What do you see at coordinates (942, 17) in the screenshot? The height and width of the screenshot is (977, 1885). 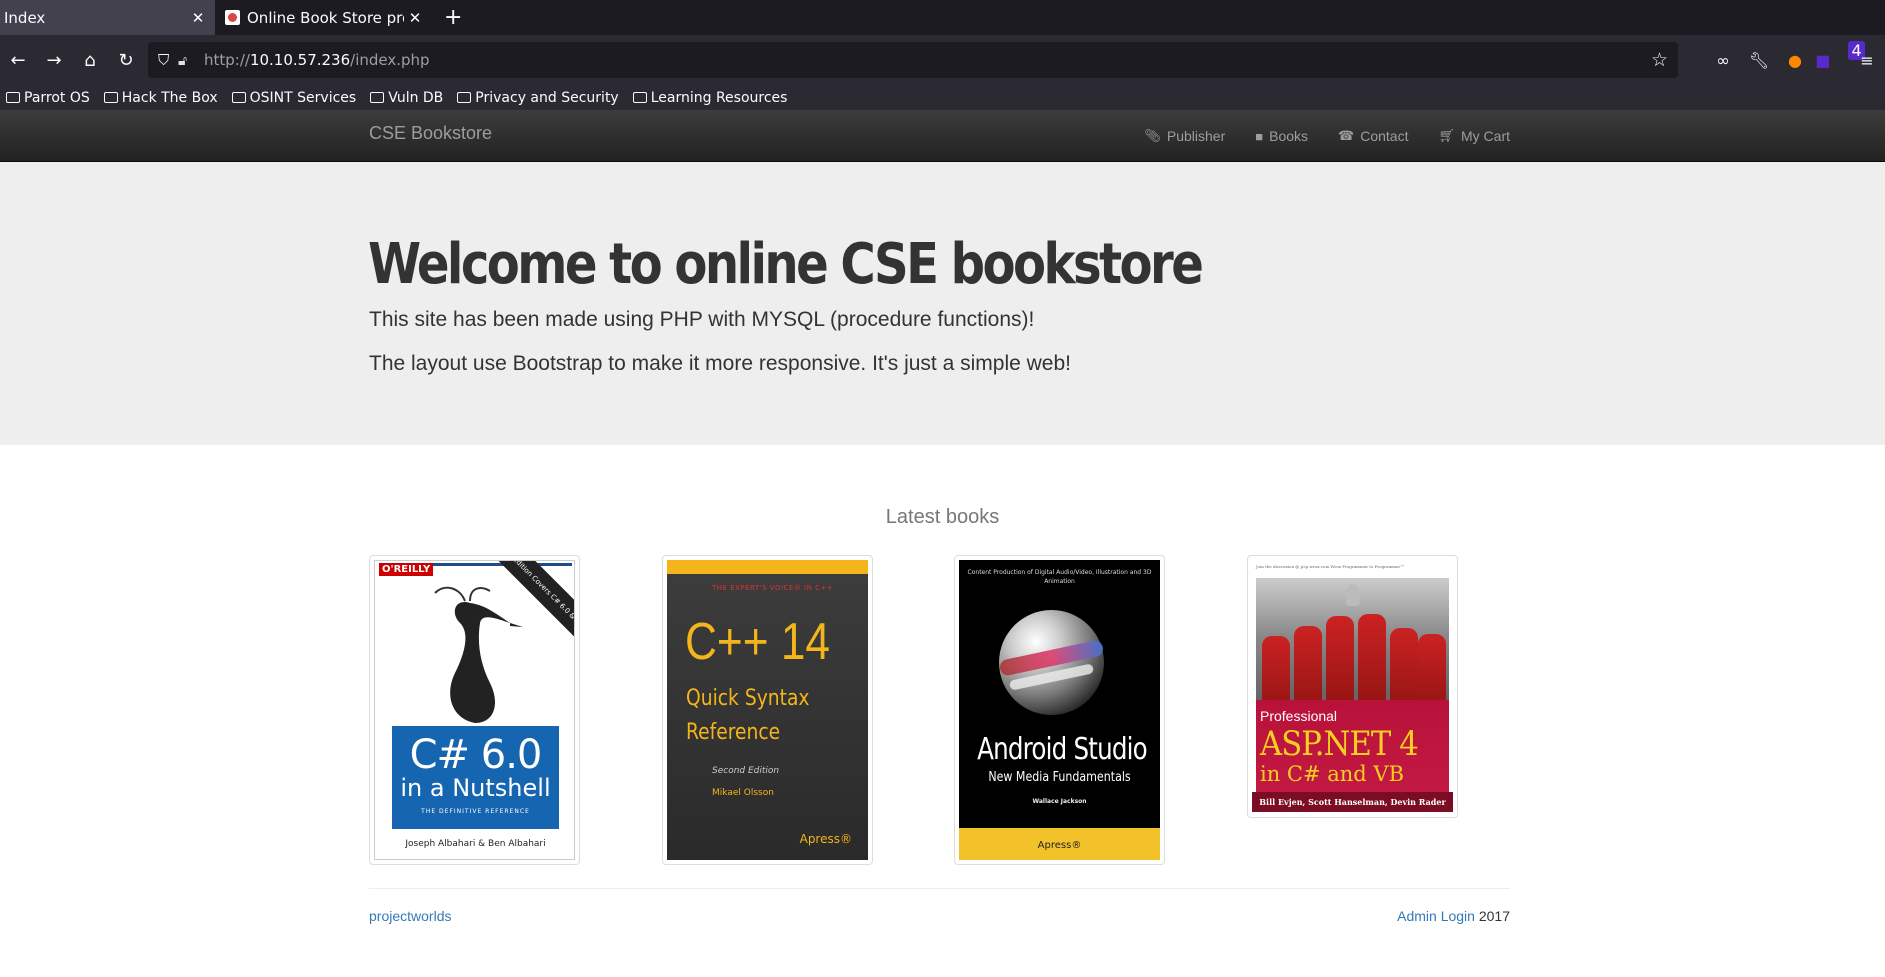 I see `browser-tab-strip: Index ✕ Online Book Store project ✕ +` at bounding box center [942, 17].